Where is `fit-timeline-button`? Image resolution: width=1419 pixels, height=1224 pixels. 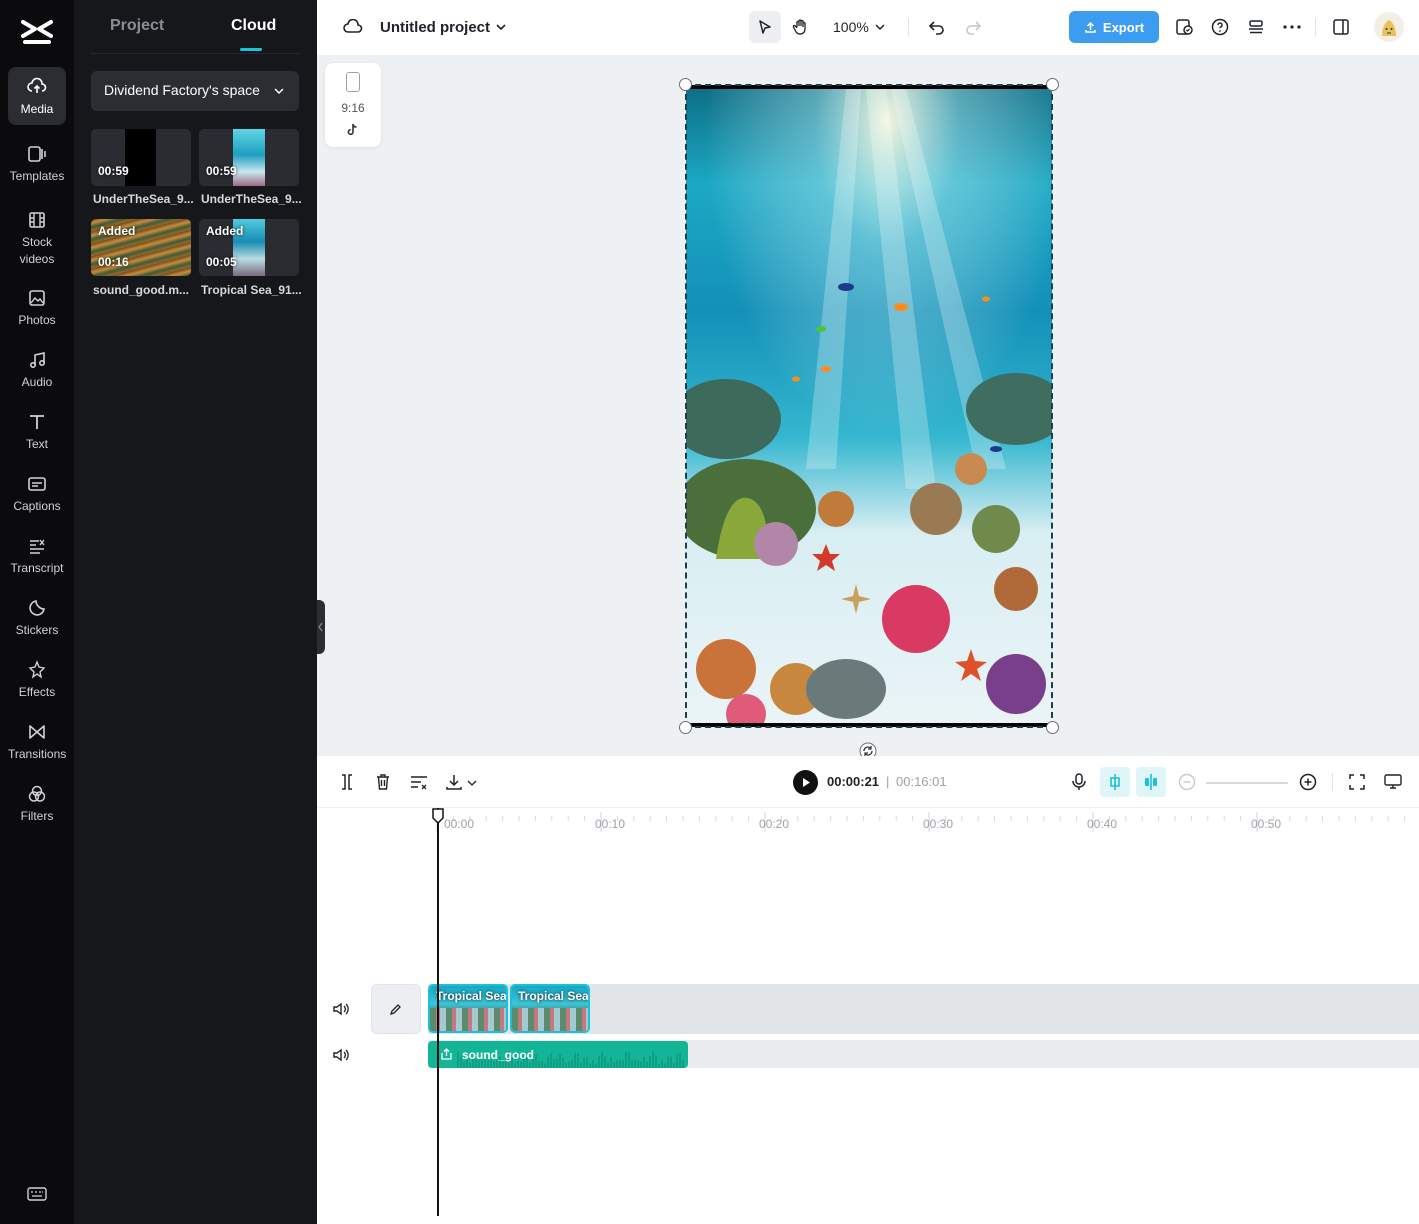
fit-timeline-button is located at coordinates (1357, 782).